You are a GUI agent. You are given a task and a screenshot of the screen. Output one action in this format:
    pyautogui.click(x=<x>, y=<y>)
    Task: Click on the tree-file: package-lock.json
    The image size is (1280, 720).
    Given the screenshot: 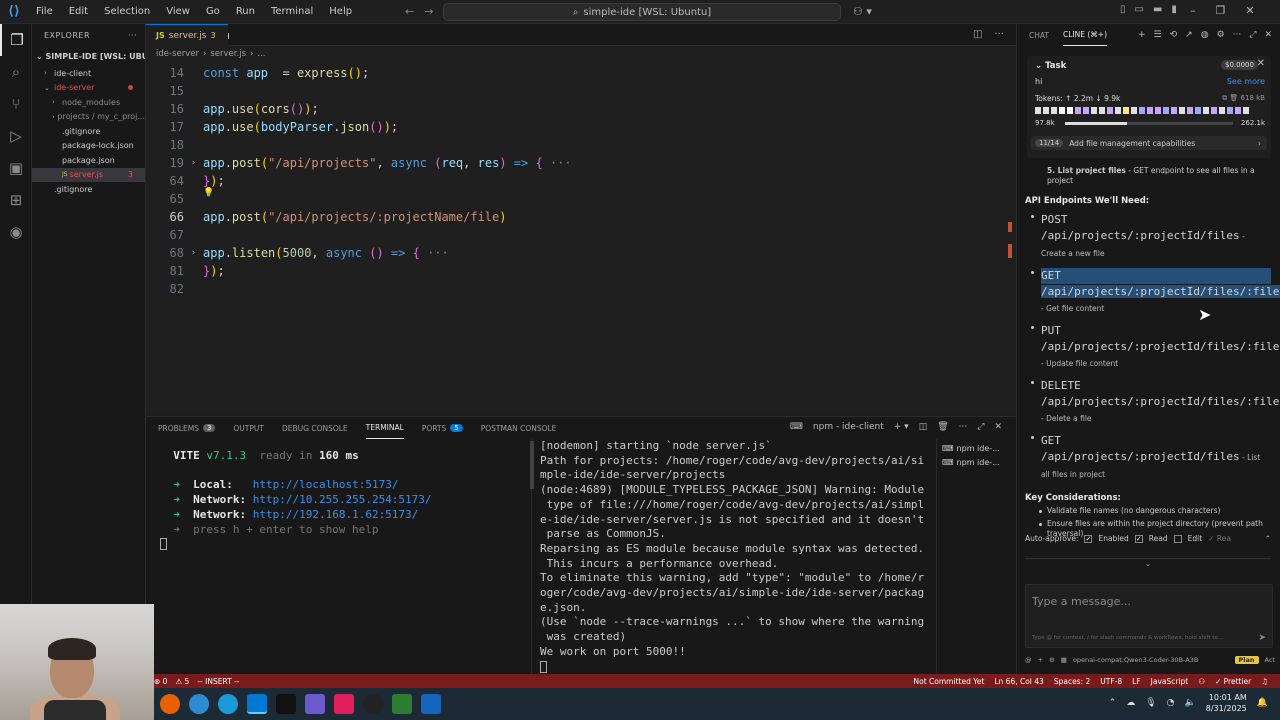 What is the action you would take?
    pyautogui.click(x=88, y=146)
    